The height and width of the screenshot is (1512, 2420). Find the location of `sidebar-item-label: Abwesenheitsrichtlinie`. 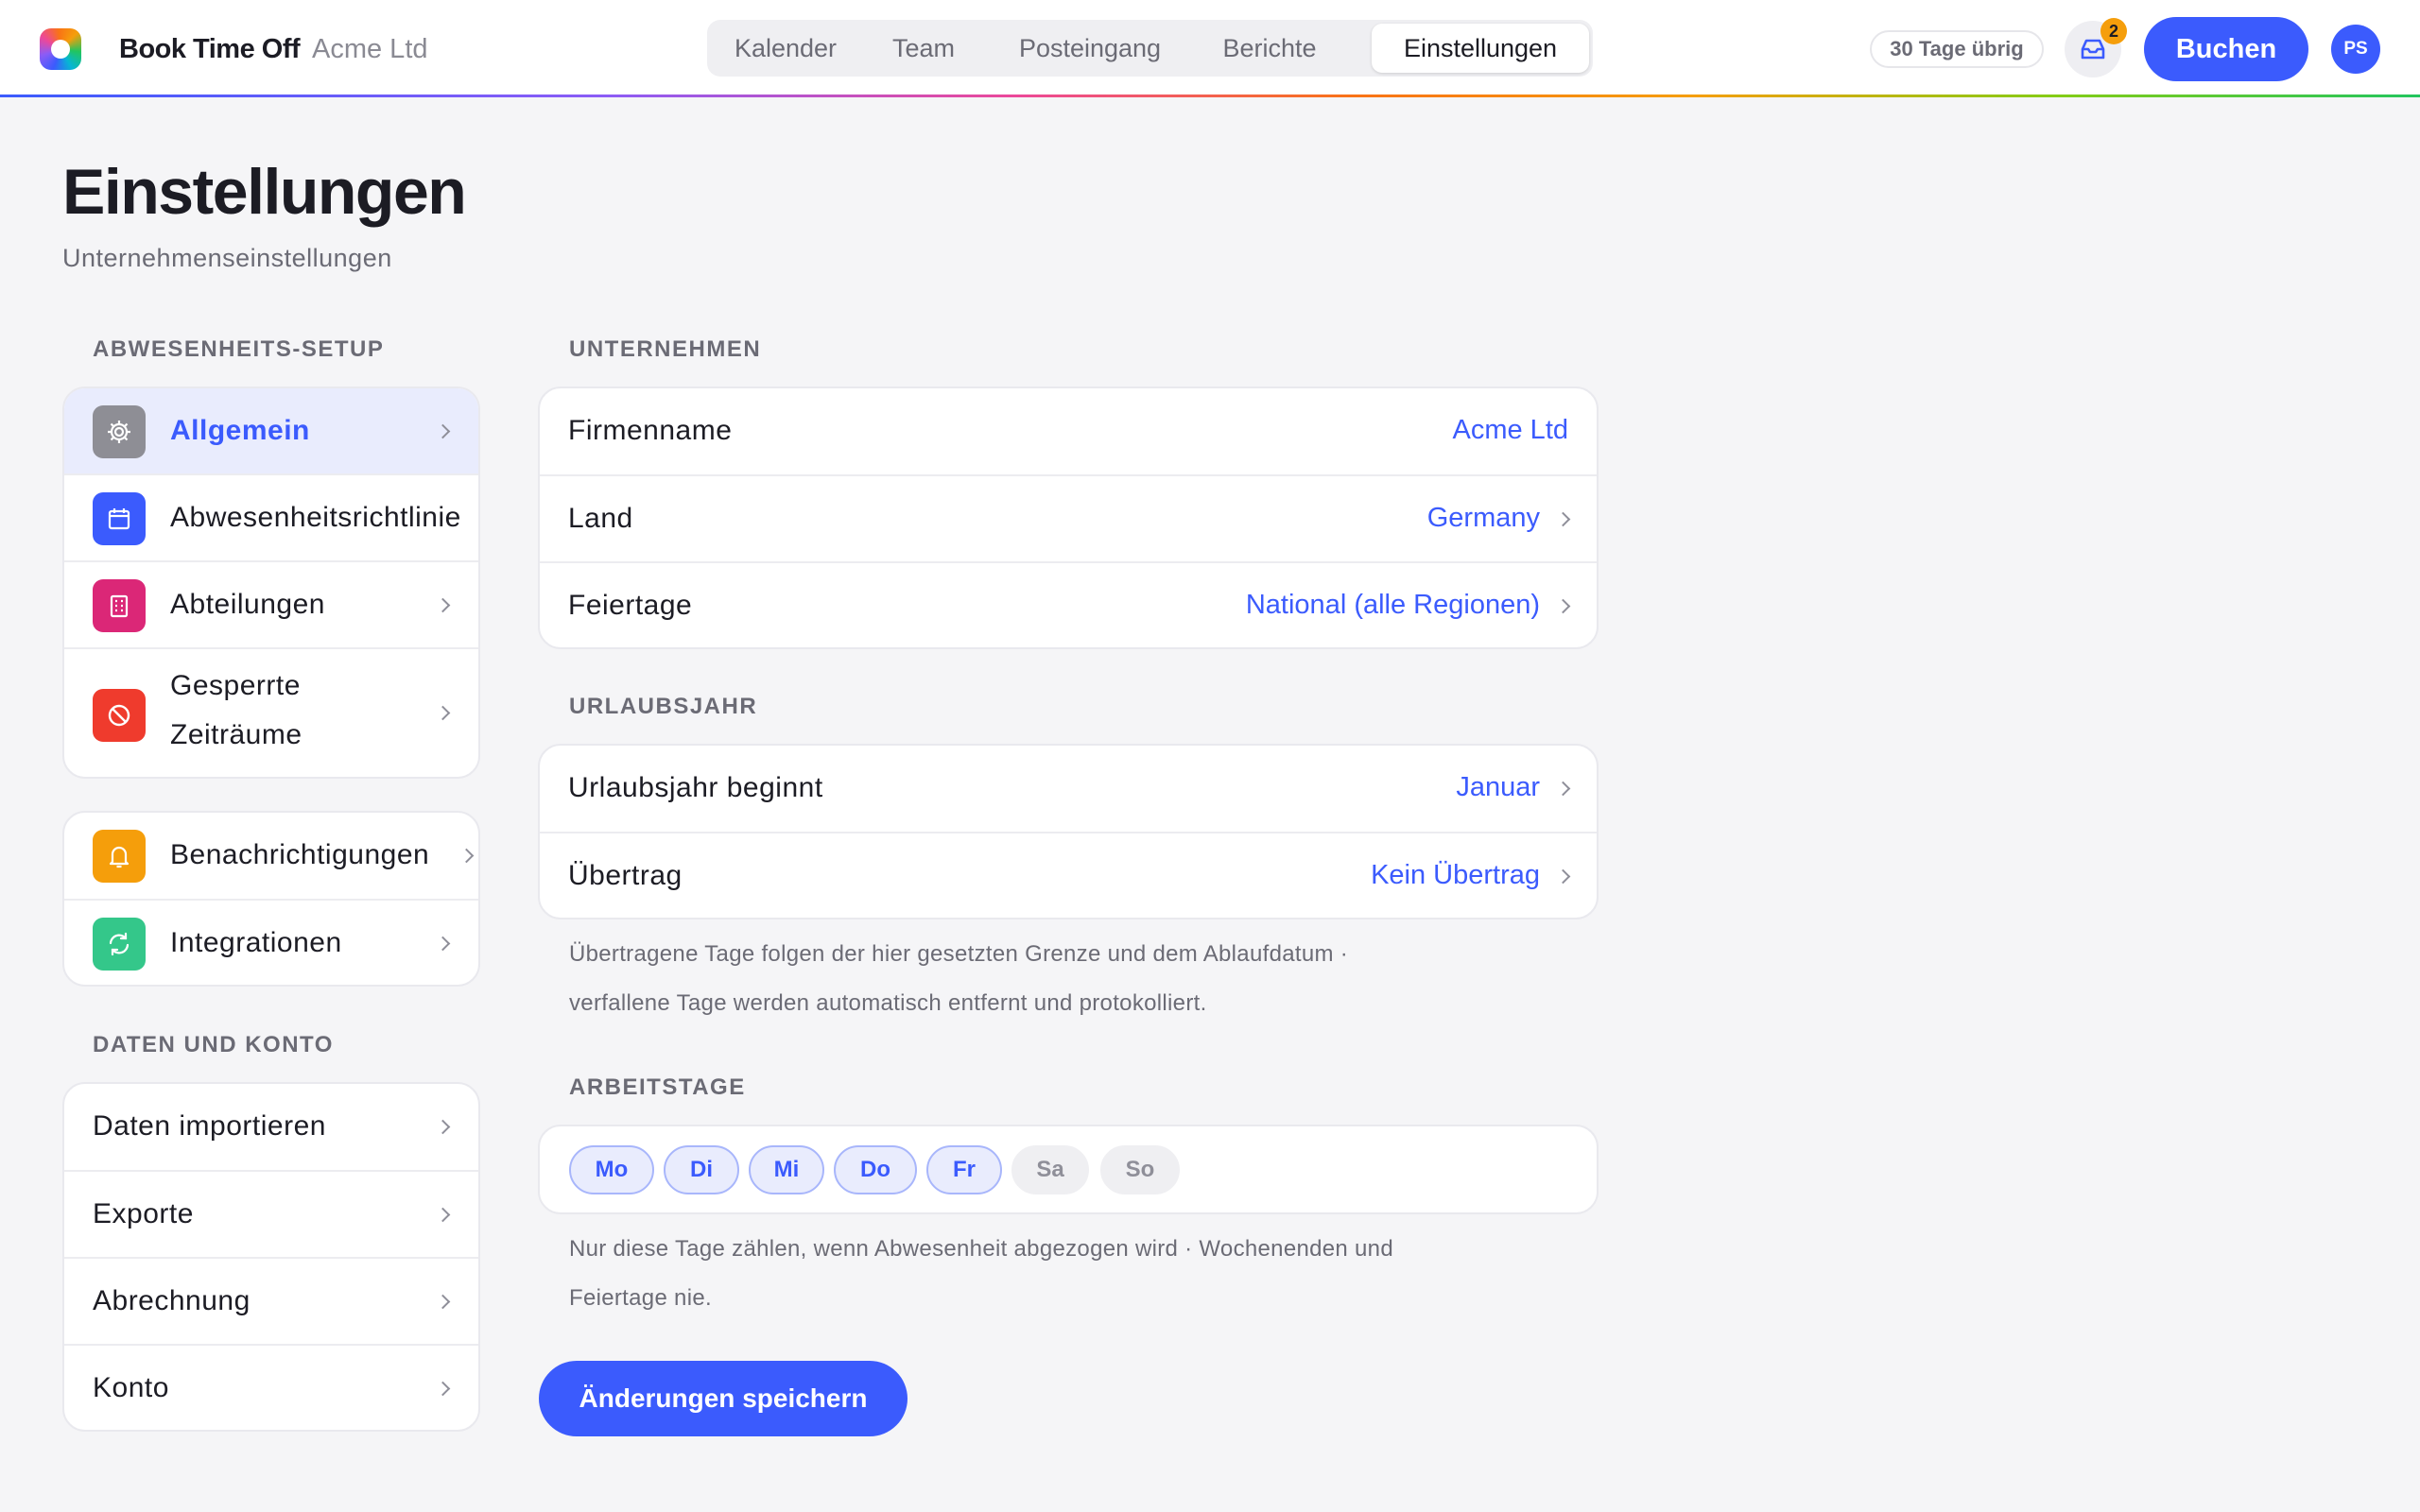

sidebar-item-label: Abwesenheitsrichtlinie is located at coordinates (315, 517).